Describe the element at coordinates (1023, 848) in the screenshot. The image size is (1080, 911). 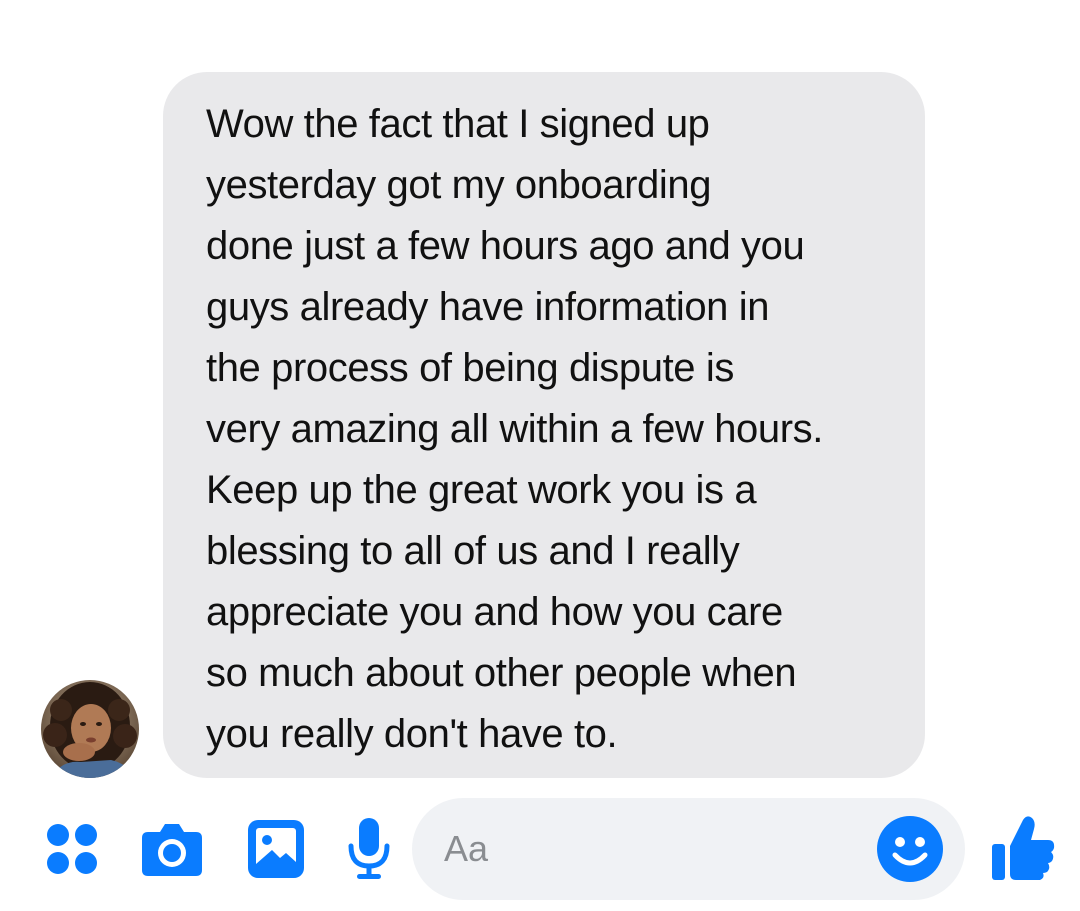
I see `thumbs-up-icon` at that location.